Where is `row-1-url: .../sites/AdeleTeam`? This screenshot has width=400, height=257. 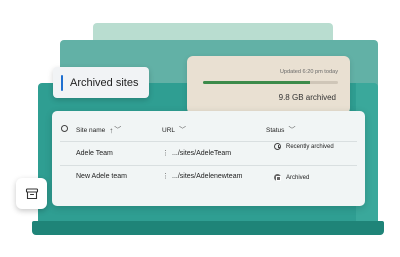
row-1-url: .../sites/AdeleTeam is located at coordinates (201, 153).